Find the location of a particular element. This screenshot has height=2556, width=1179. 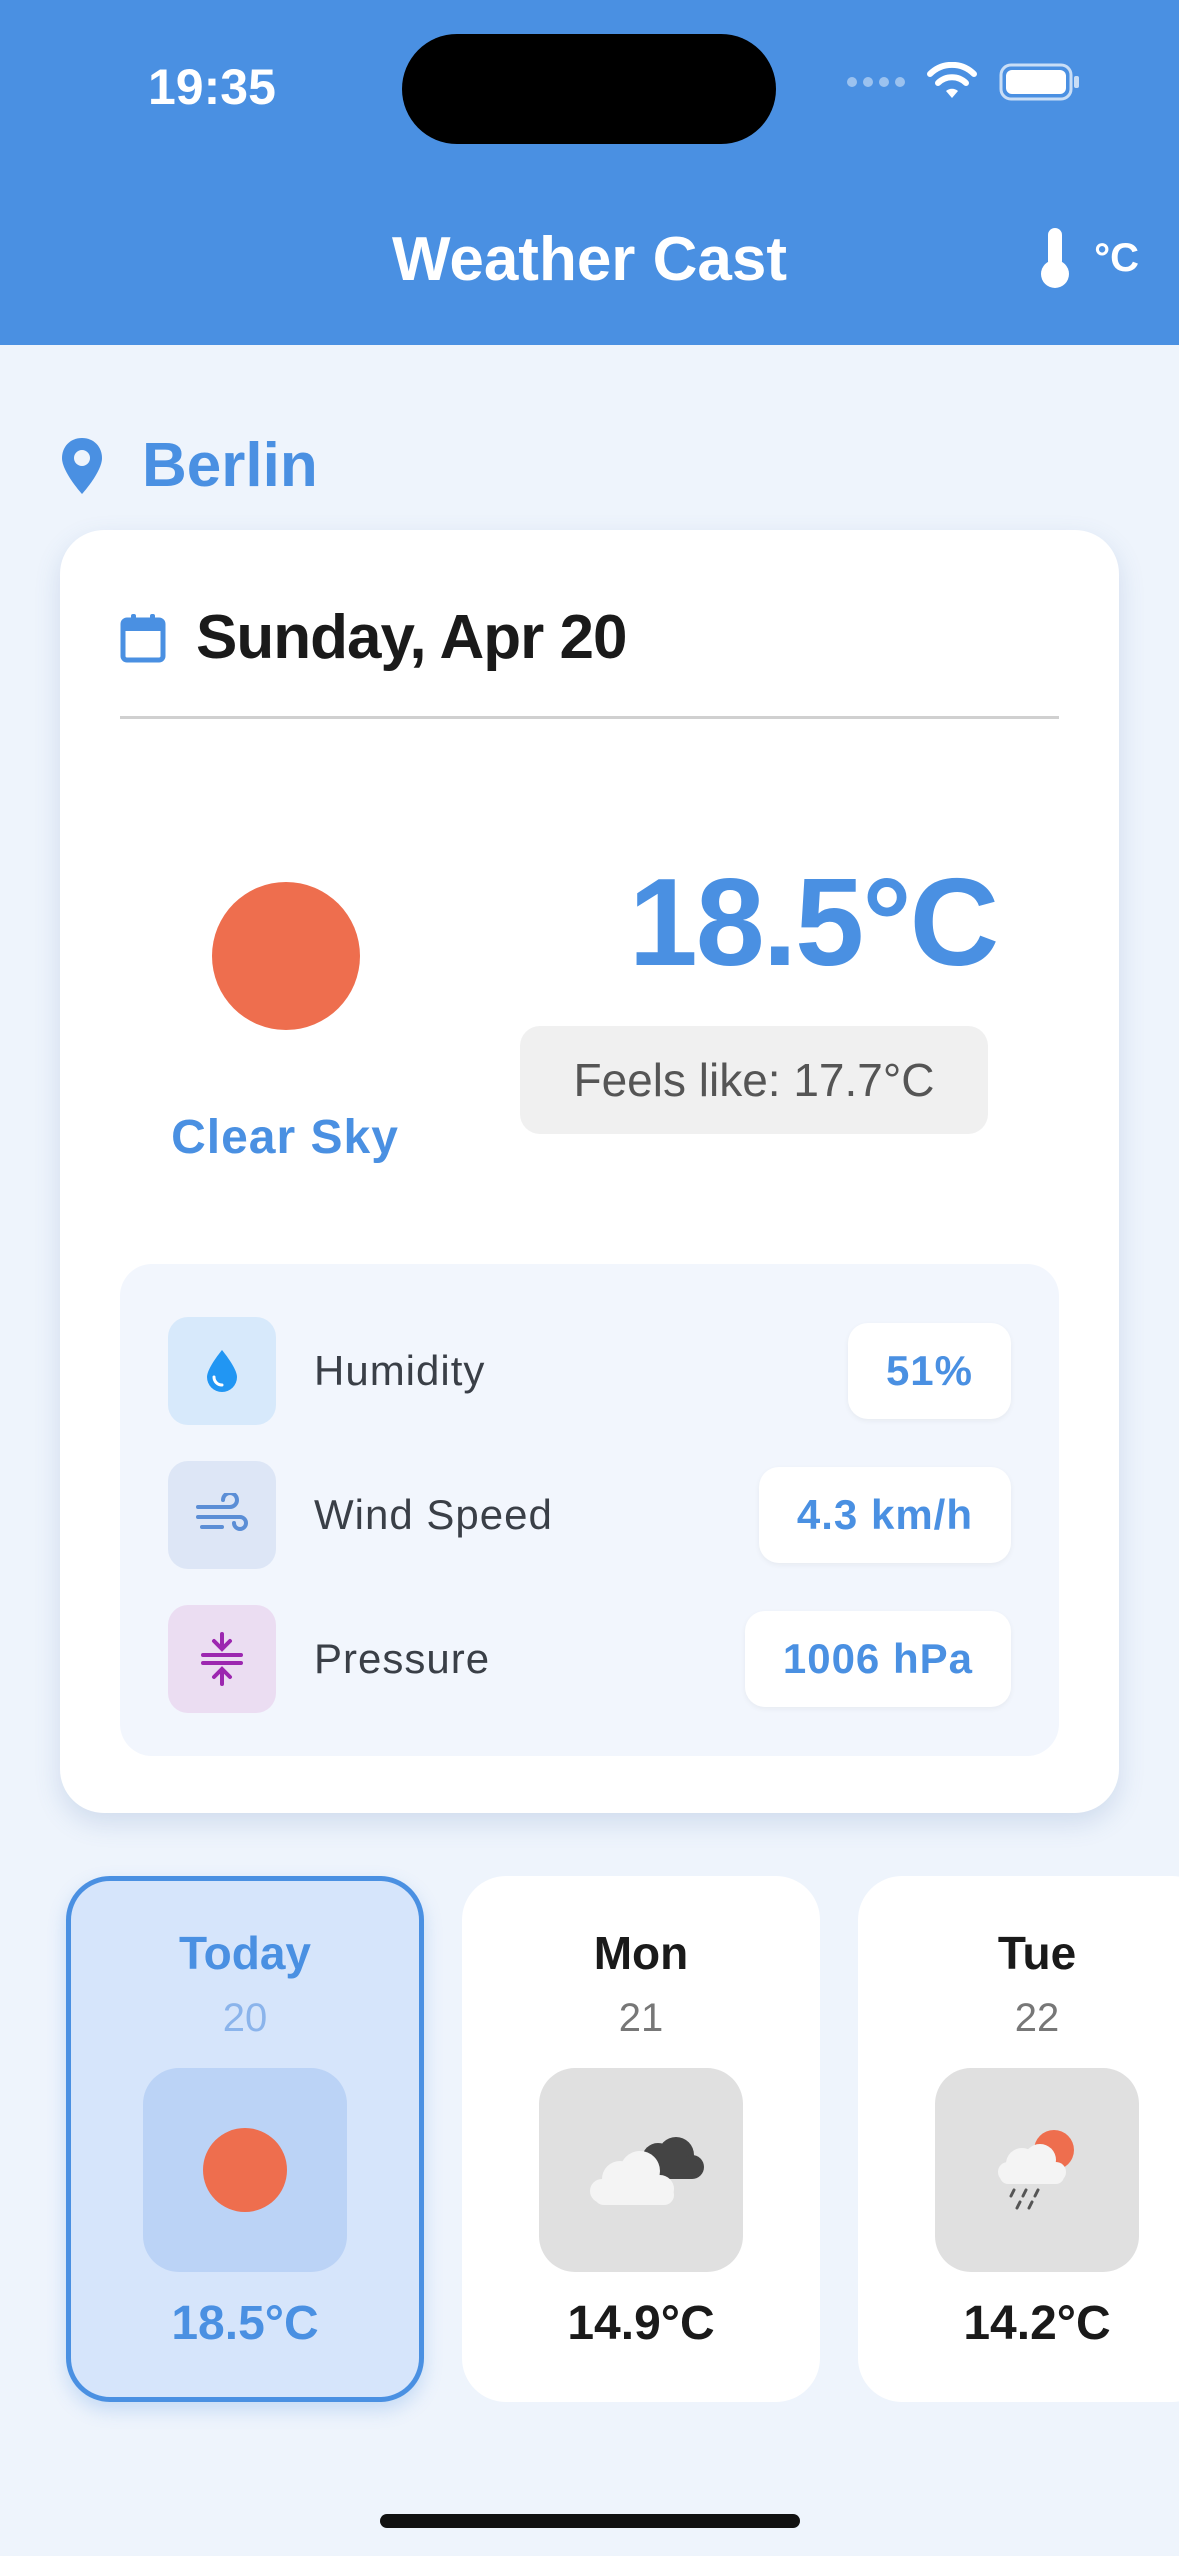

battery-icon is located at coordinates (1039, 82).